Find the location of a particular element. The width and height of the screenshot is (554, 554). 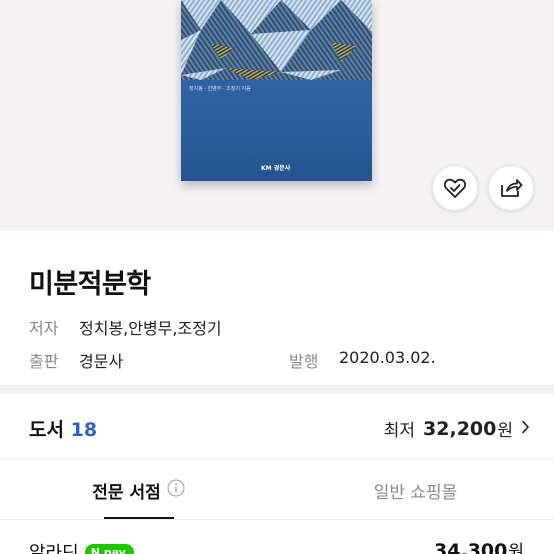

tab-general-shopping-label: 일반 쇼핑몰 is located at coordinates (415, 492).